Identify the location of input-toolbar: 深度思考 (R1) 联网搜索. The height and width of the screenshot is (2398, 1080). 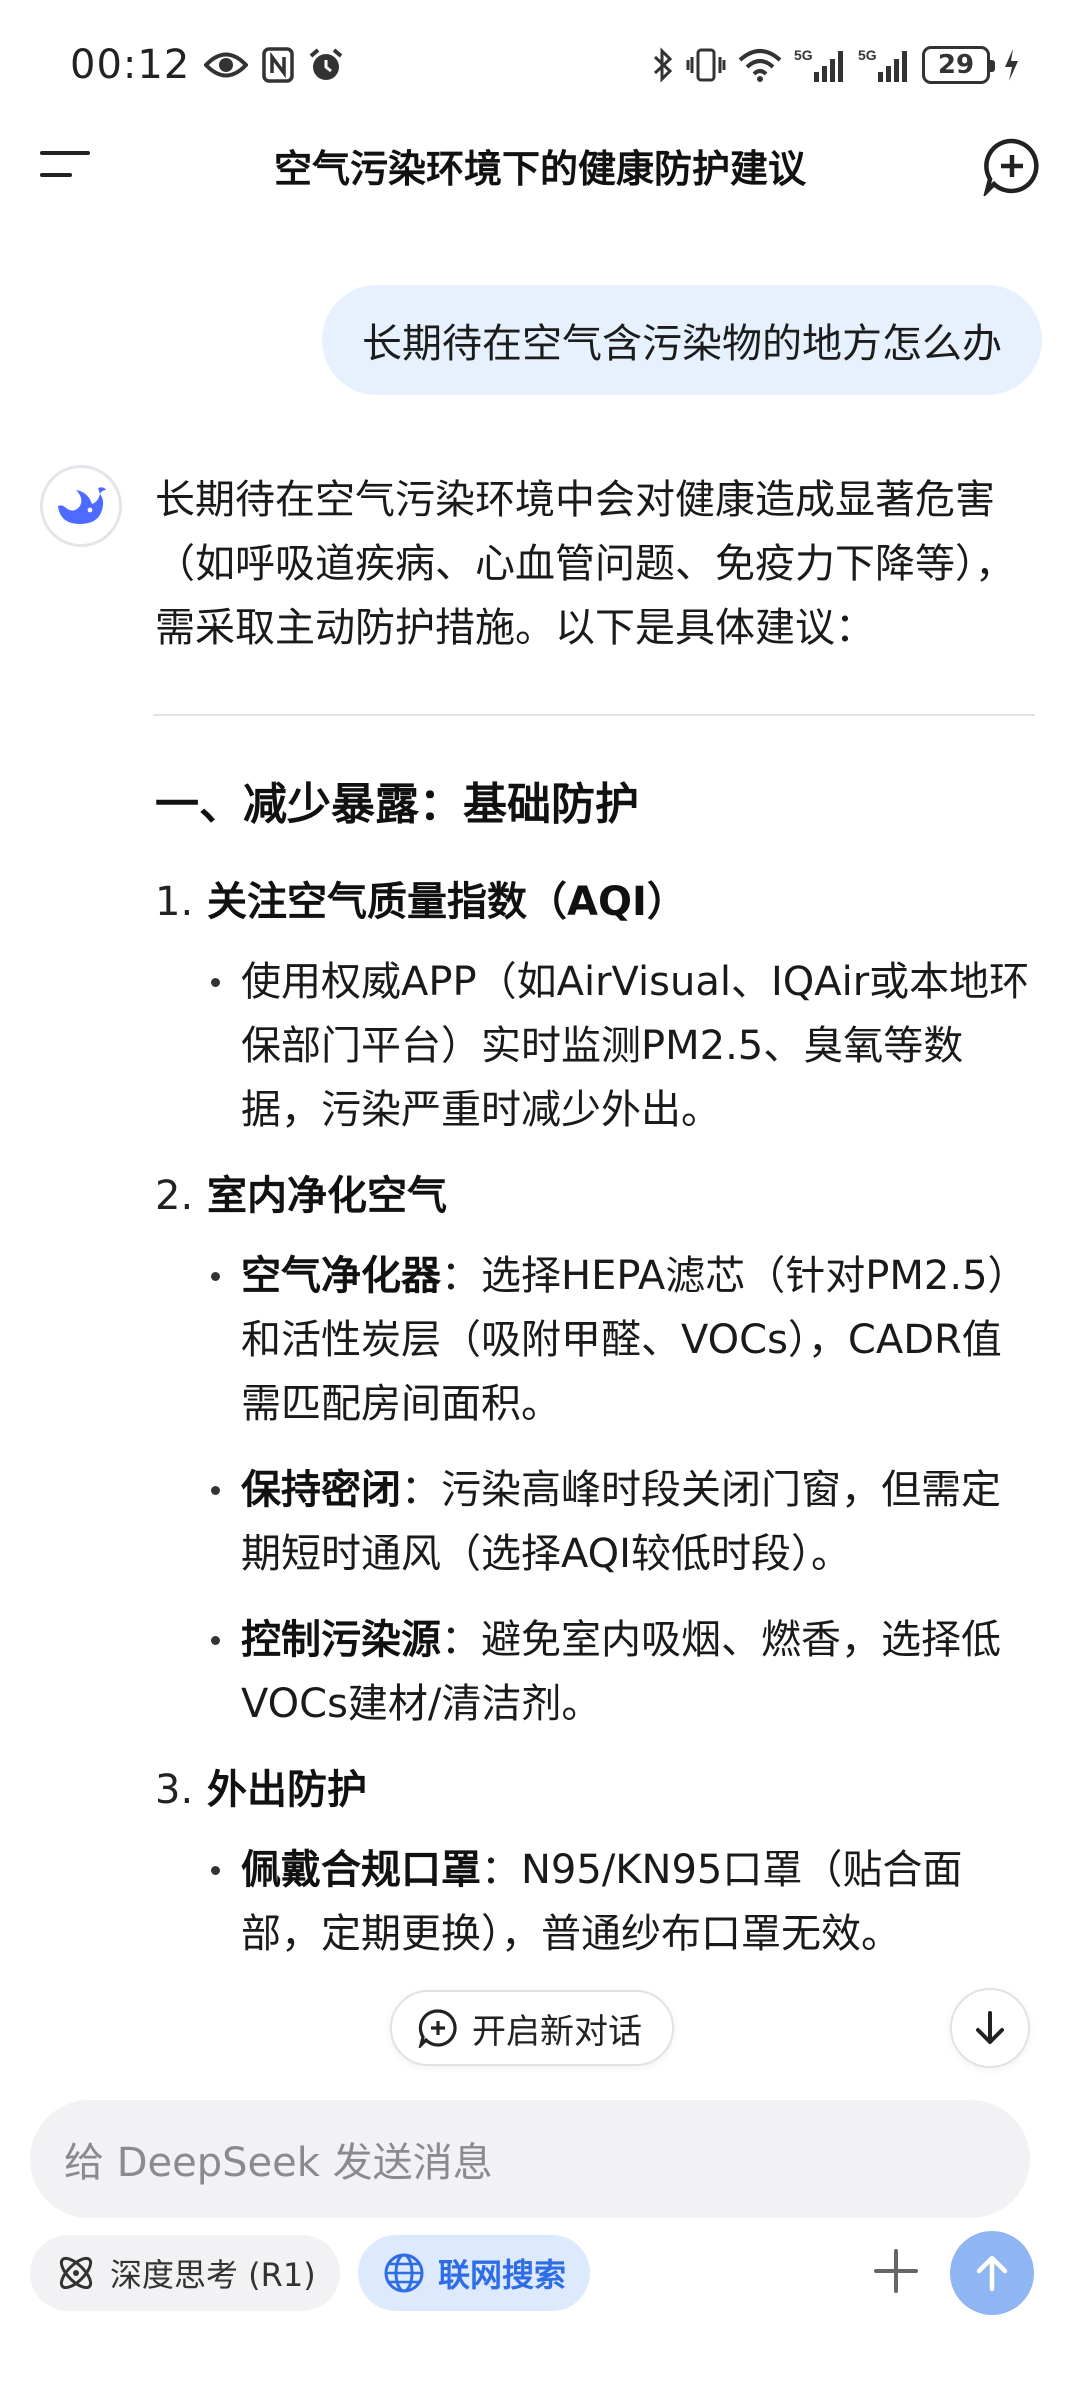
(540, 2278).